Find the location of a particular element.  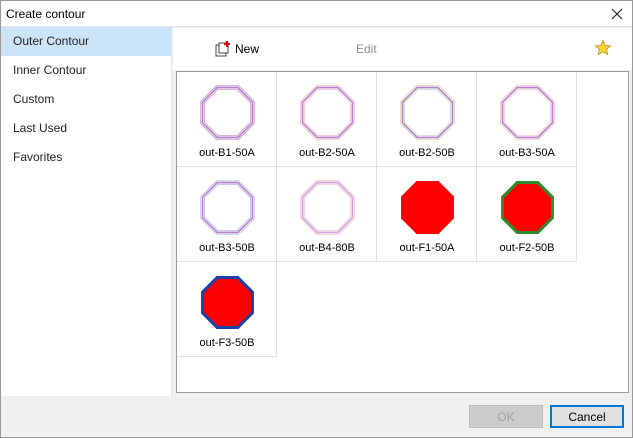

contour-tile-label: out-F2-50B is located at coordinates (527, 248).